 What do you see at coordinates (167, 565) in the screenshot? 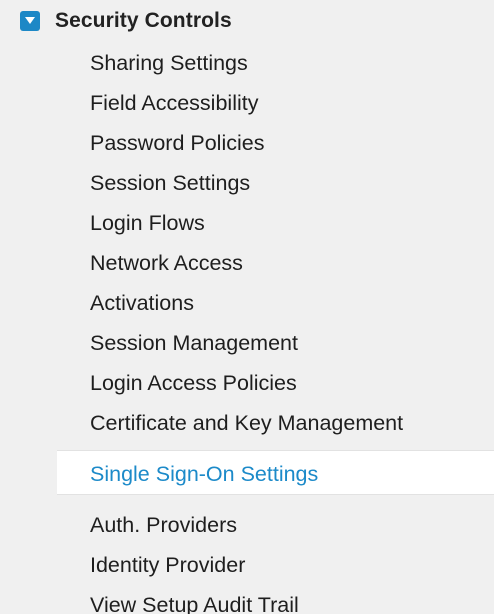
I see `nav-item-identity-provider: Identity Provider` at bounding box center [167, 565].